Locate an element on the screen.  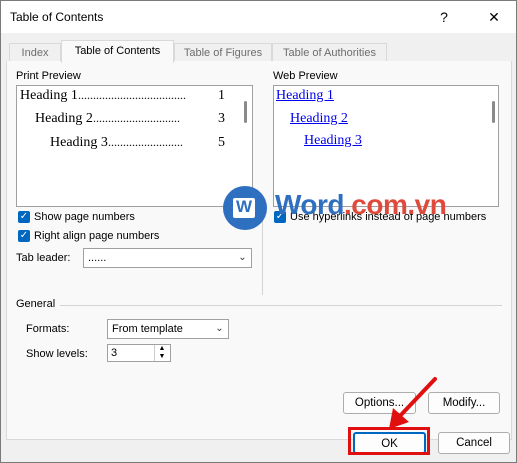
spin-down-icon: ▼ is located at coordinates (161, 357).